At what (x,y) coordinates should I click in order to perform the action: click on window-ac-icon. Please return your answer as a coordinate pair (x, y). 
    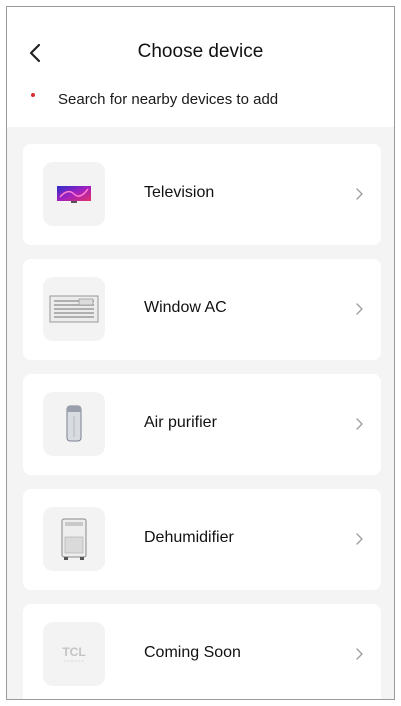
    Looking at the image, I should click on (74, 309).